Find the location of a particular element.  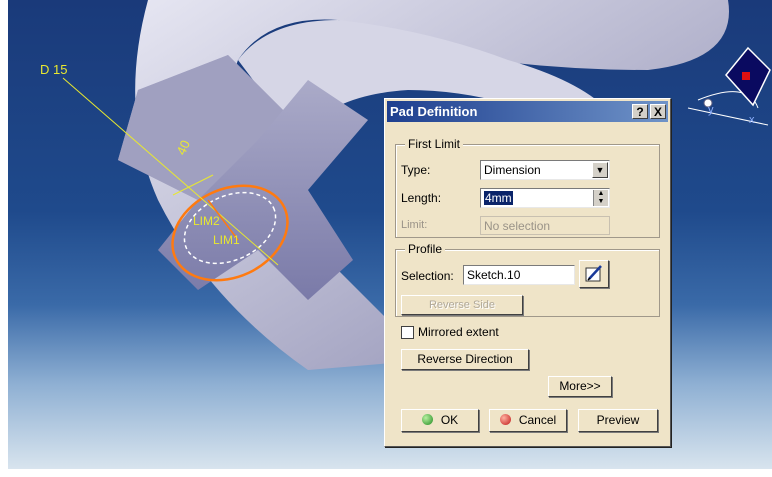

selection-input: Sketch.10 is located at coordinates (519, 275).